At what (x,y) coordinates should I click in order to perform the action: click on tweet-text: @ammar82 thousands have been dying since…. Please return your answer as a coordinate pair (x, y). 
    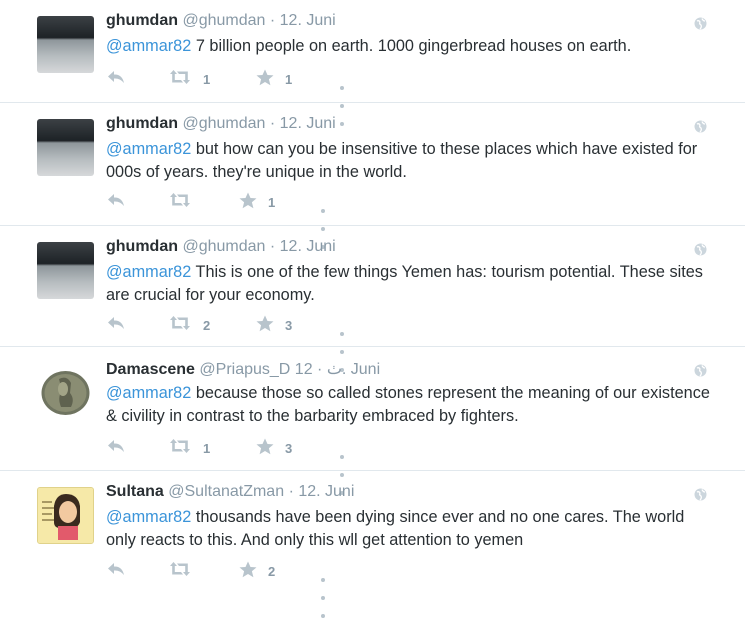
    Looking at the image, I should click on (408, 529).